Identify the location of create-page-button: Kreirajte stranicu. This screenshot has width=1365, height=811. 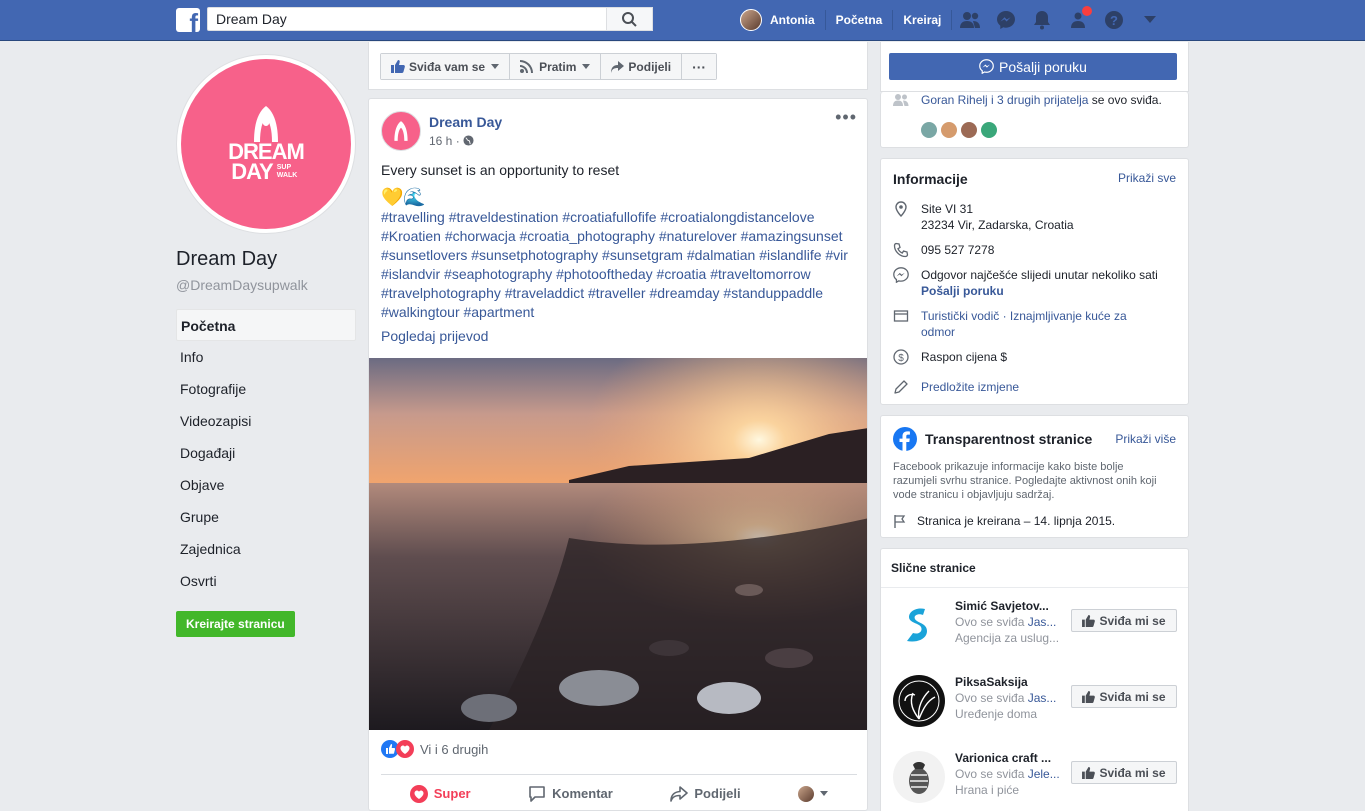
(235, 624).